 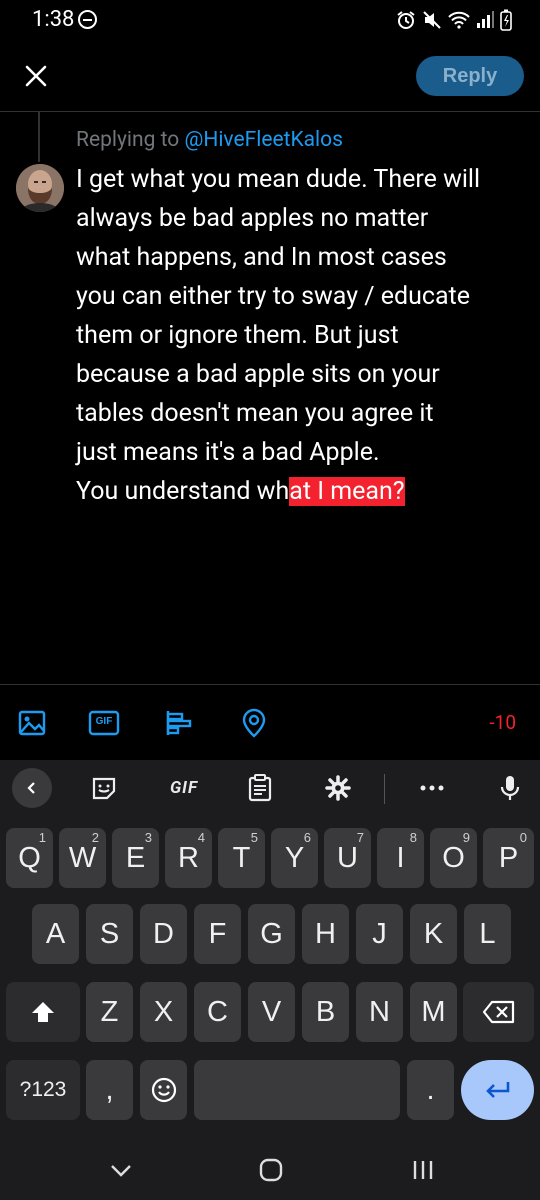 I want to click on key-l: L, so click(x=487, y=934).